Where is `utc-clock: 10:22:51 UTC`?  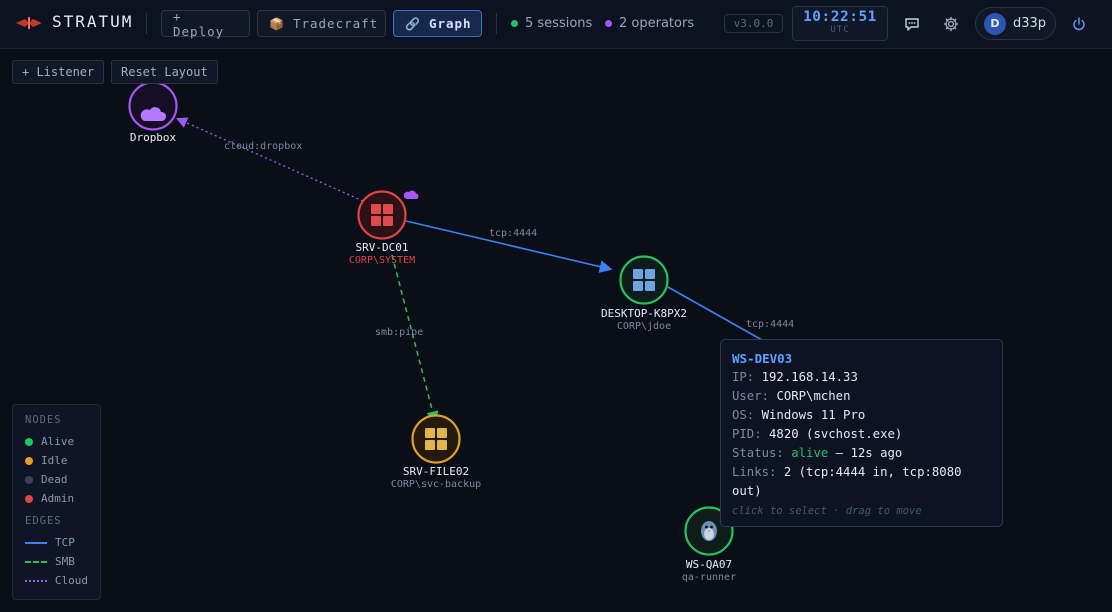
utc-clock: 10:22:51 UTC is located at coordinates (840, 23).